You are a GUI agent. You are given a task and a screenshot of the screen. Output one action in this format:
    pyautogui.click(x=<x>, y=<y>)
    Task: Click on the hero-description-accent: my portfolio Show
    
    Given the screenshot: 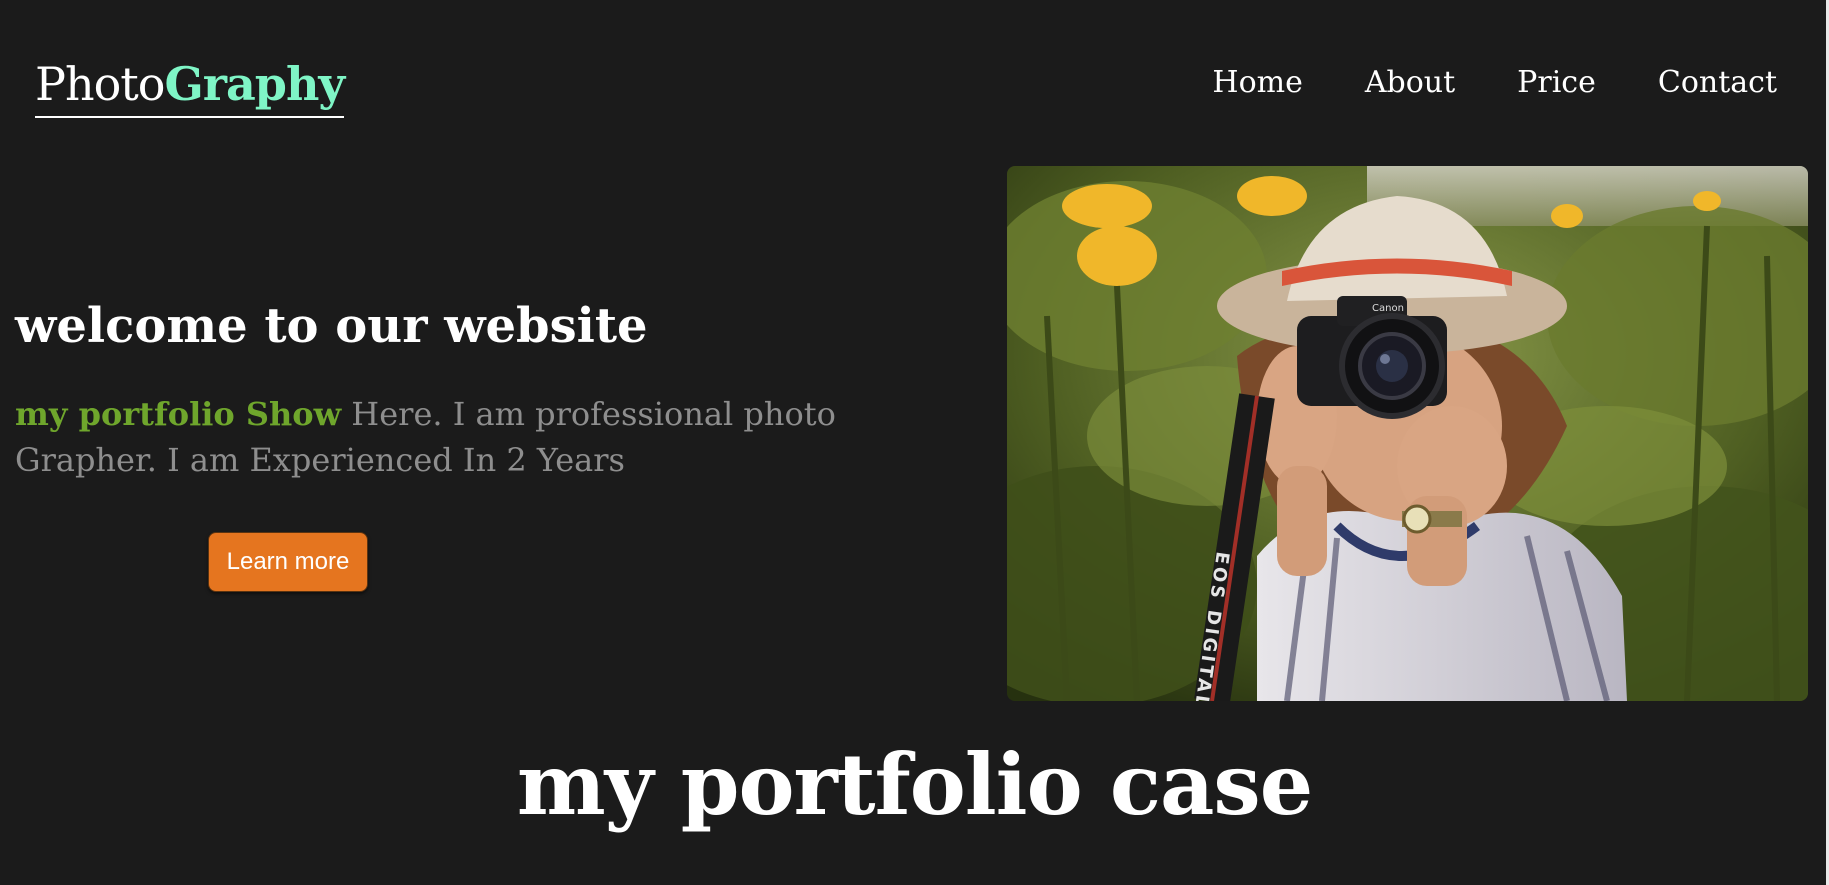 What is the action you would take?
    pyautogui.click(x=178, y=414)
    